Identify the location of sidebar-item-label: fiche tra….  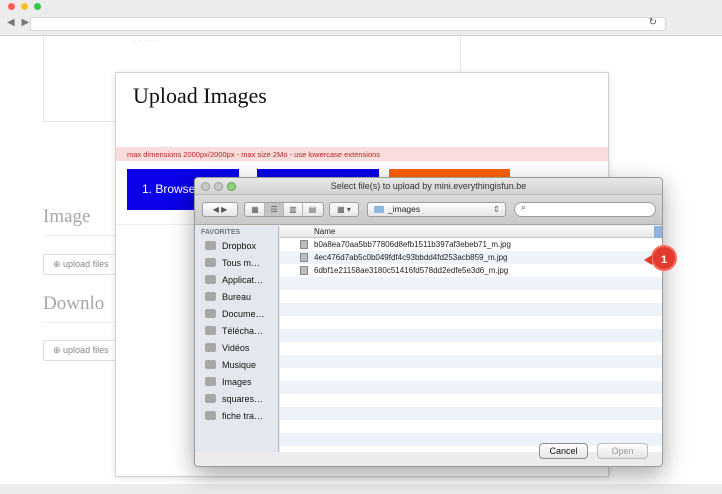
(243, 416).